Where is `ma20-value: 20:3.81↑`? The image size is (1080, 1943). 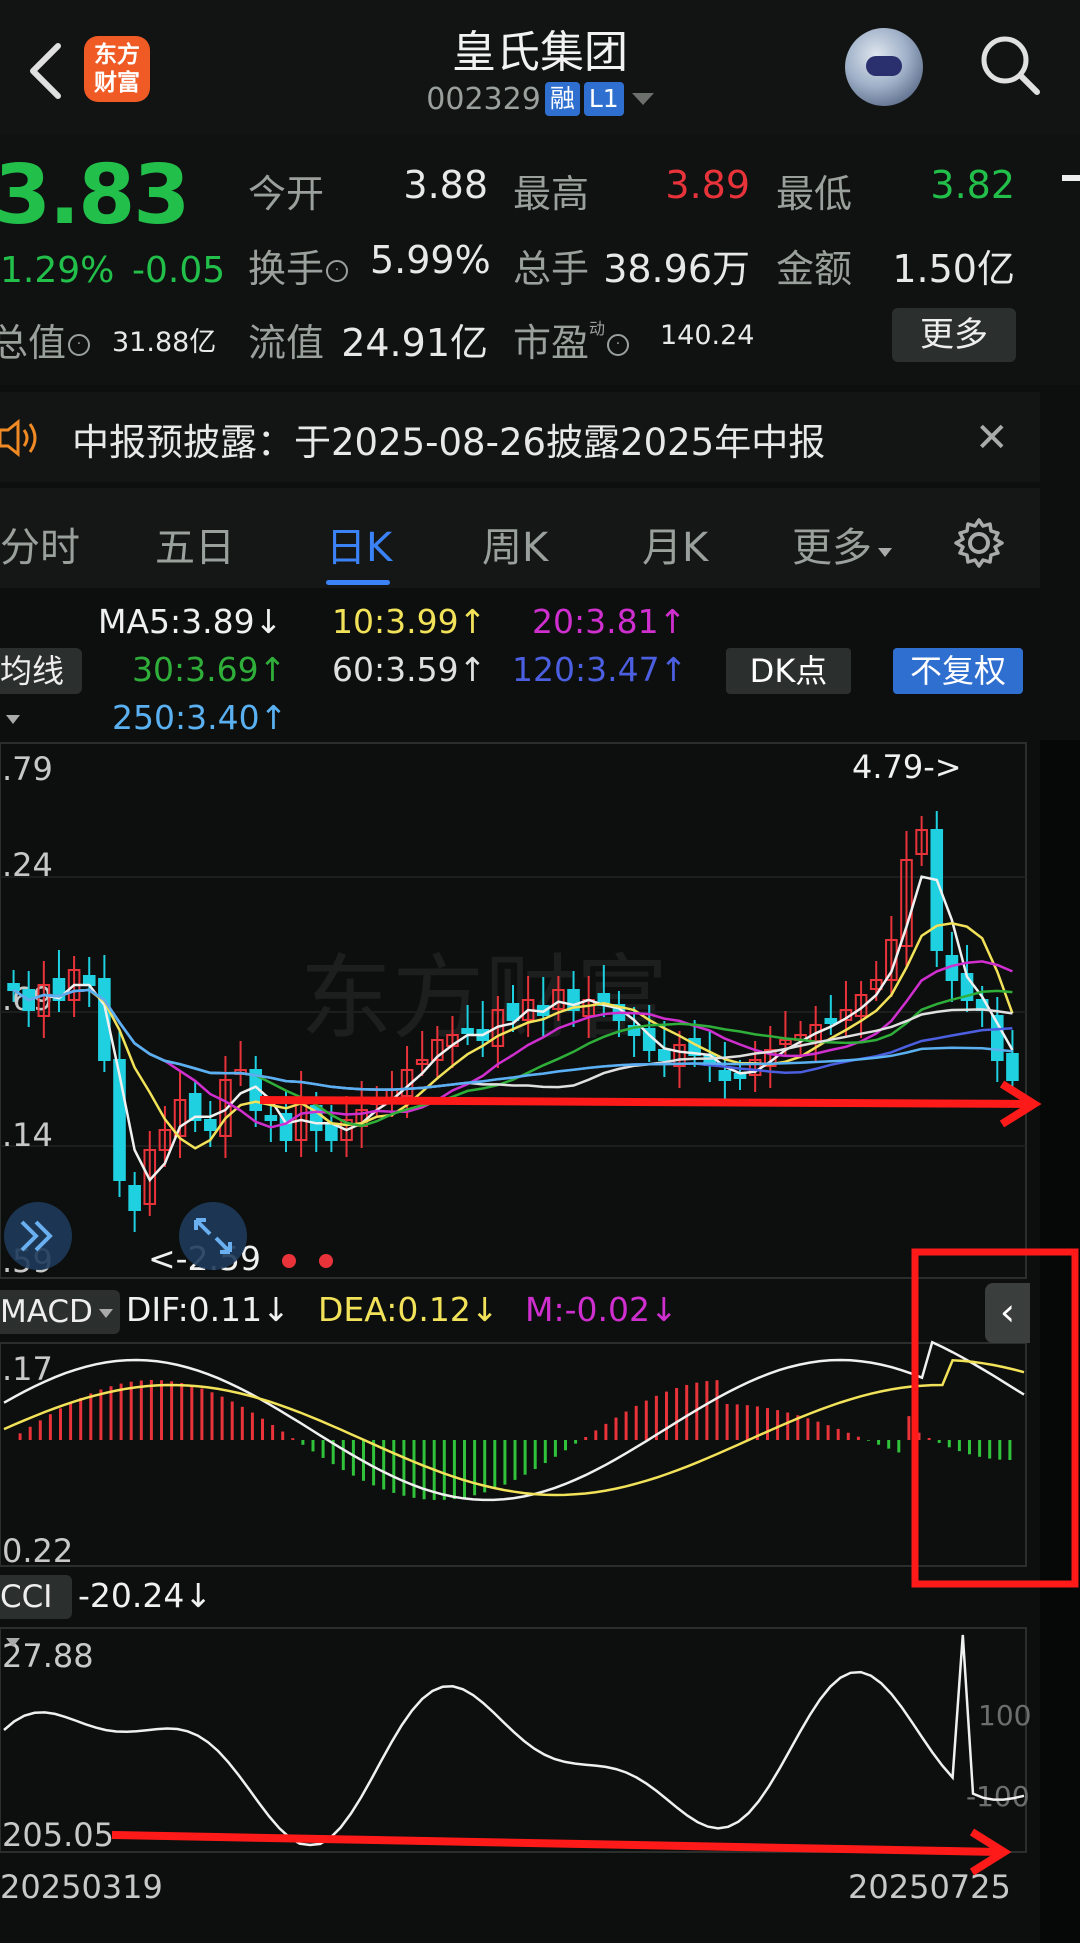
ma20-value: 20:3.81↑ is located at coordinates (609, 621).